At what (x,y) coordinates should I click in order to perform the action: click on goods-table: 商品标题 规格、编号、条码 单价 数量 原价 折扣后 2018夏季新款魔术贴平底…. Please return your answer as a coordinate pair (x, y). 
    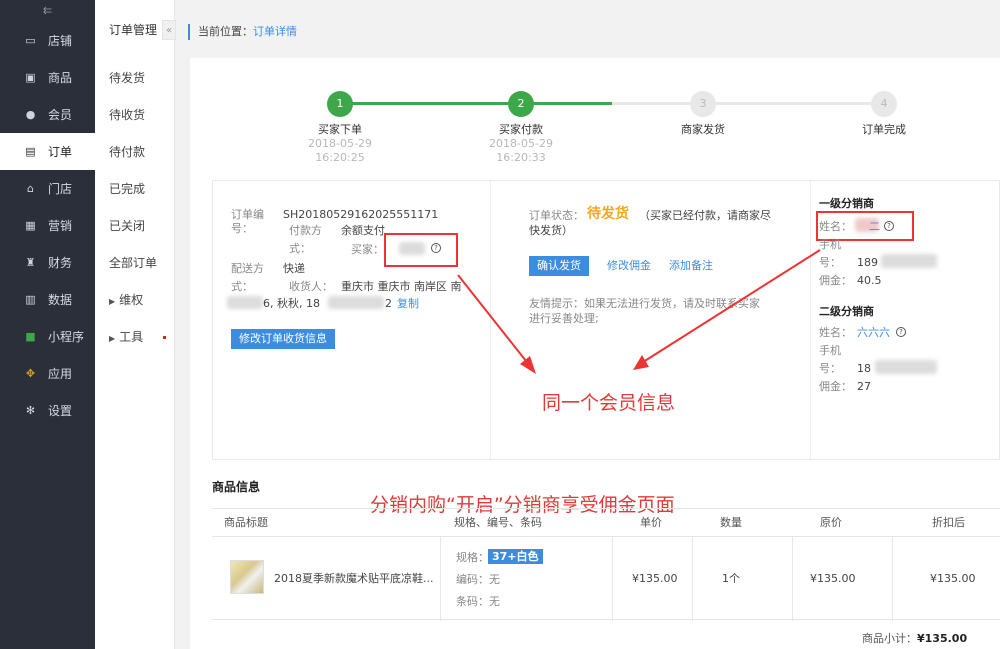
    Looking at the image, I should click on (606, 564).